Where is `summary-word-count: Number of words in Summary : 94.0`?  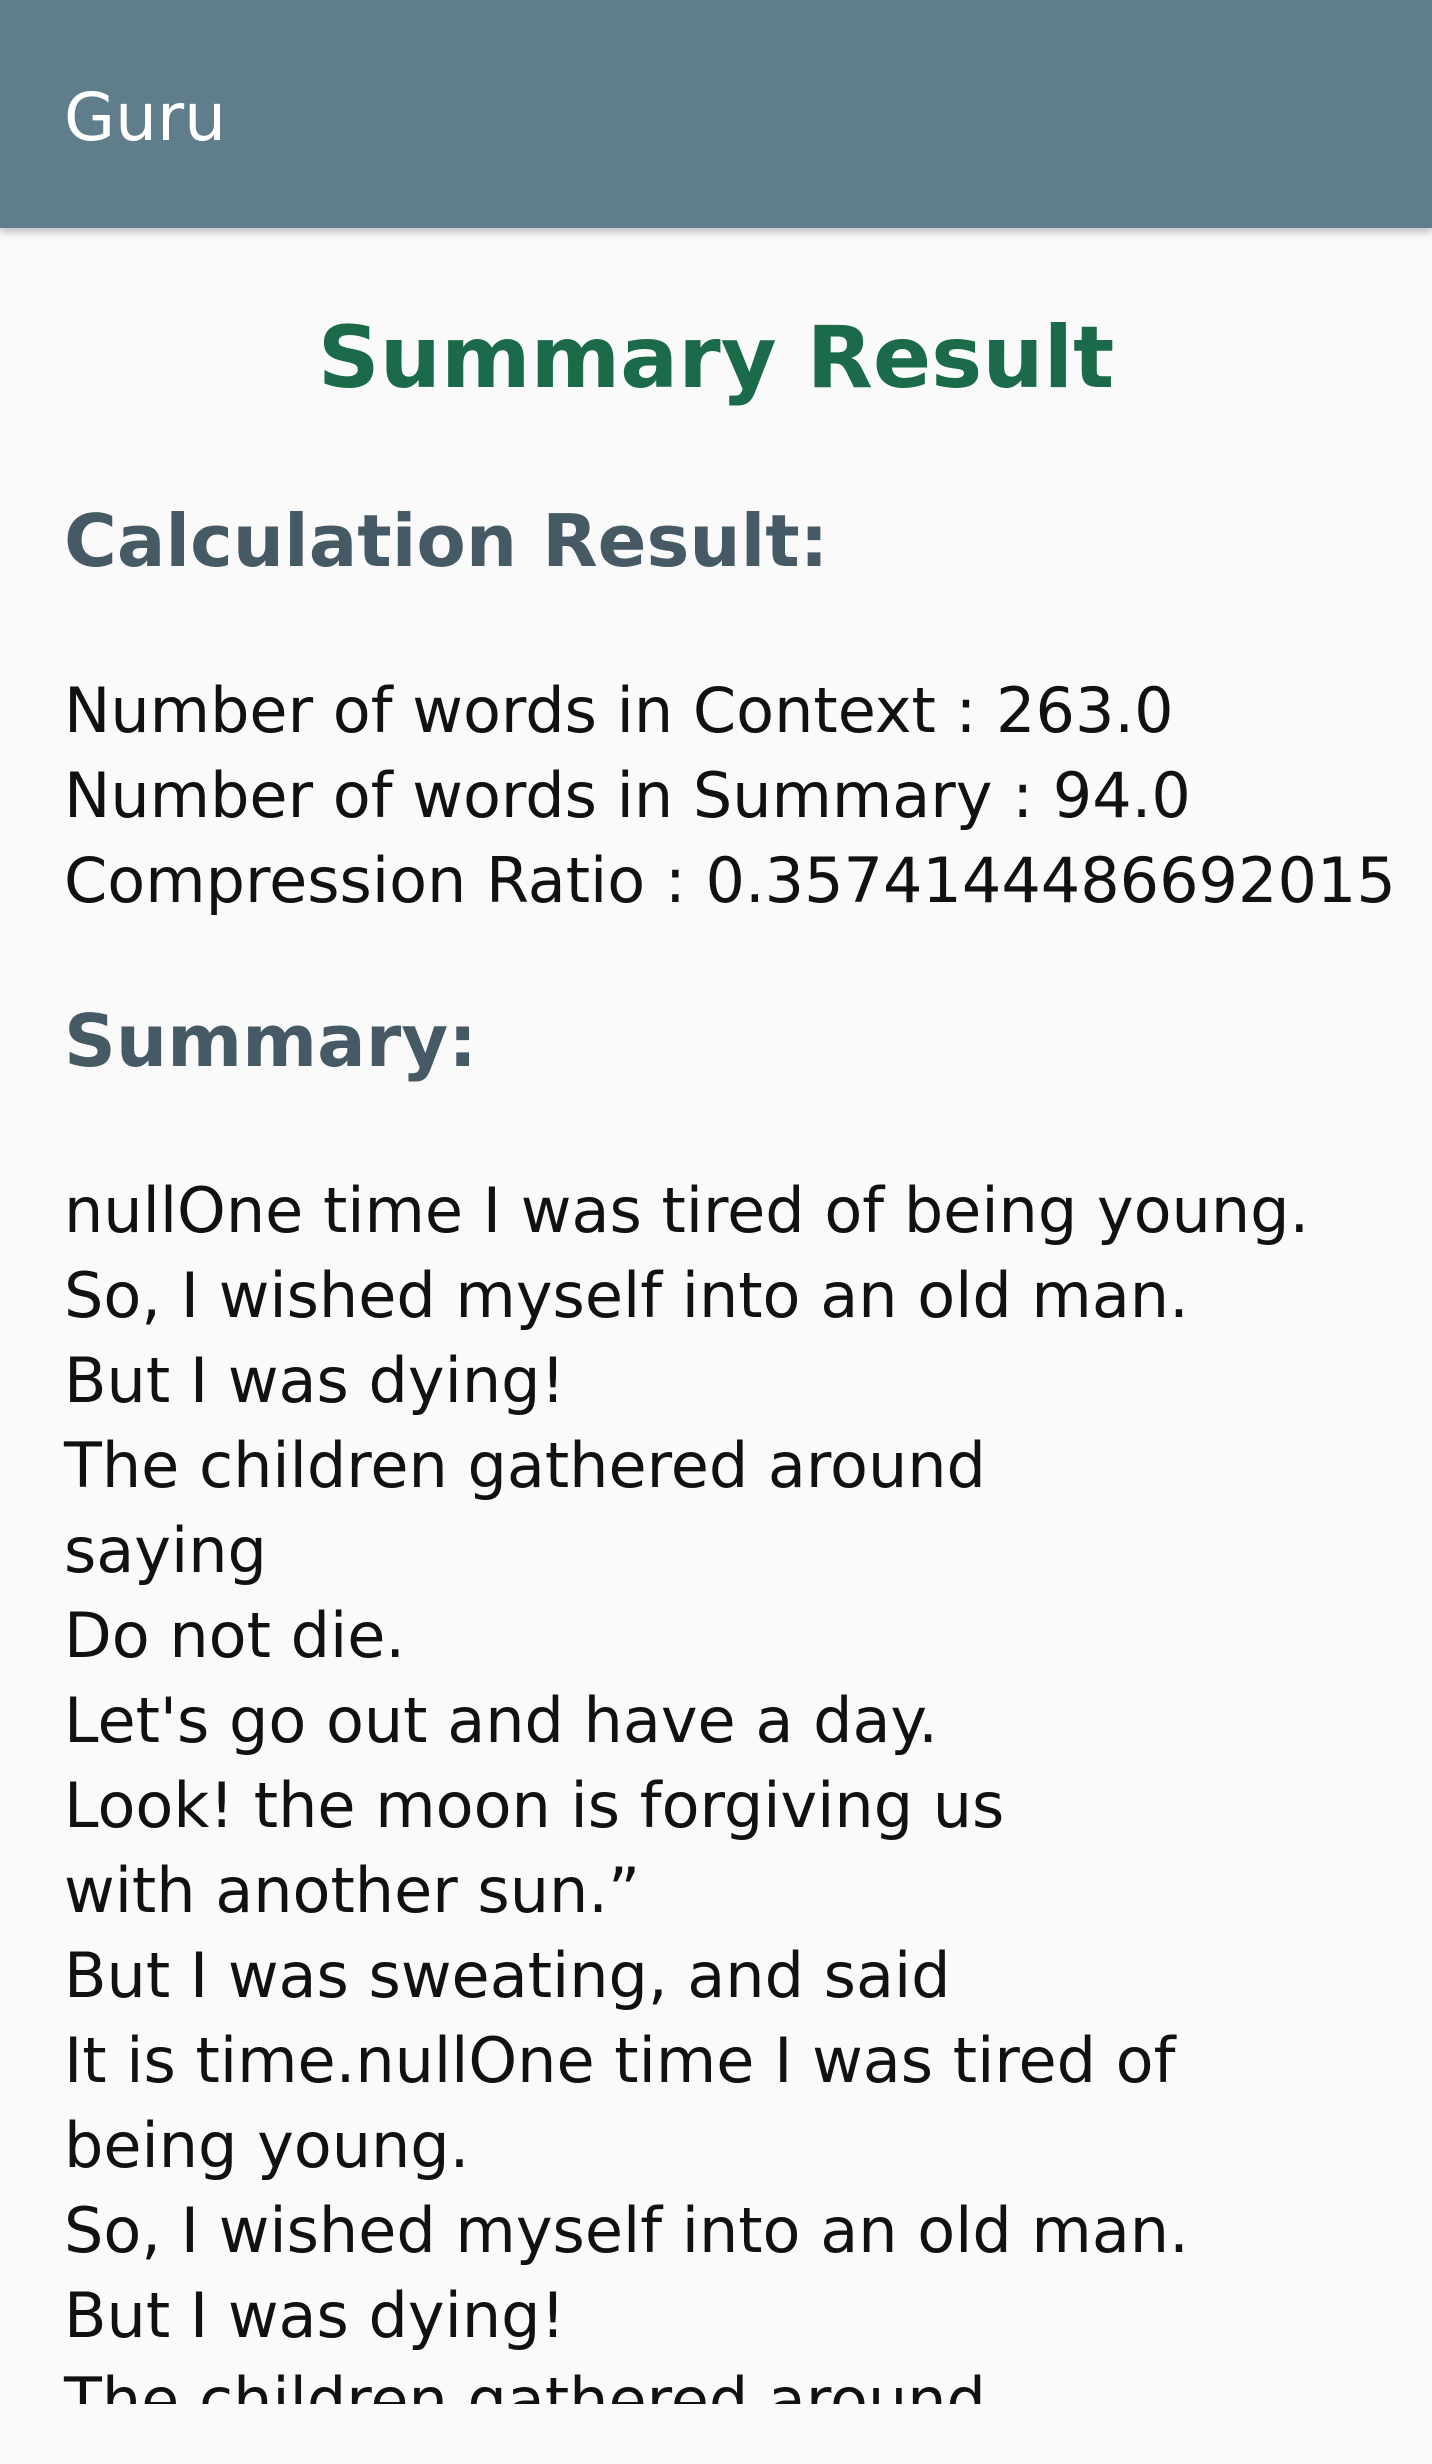 summary-word-count: Number of words in Summary : 94.0 is located at coordinates (627, 795).